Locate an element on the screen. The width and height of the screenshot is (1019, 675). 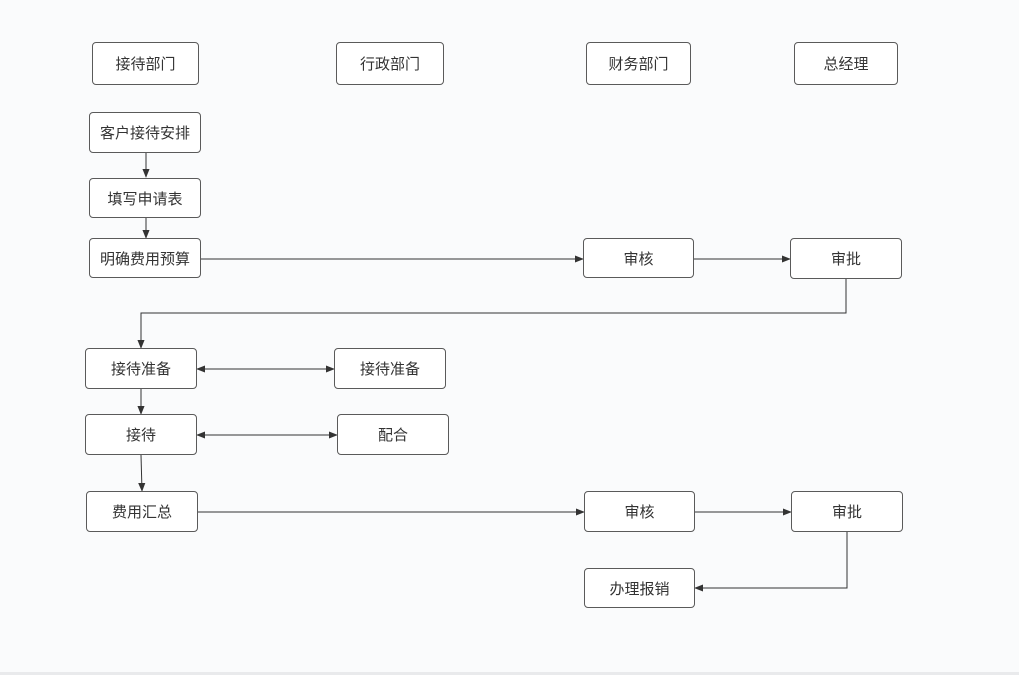
node-admin-preparation: 接待准备 is located at coordinates (390, 368).